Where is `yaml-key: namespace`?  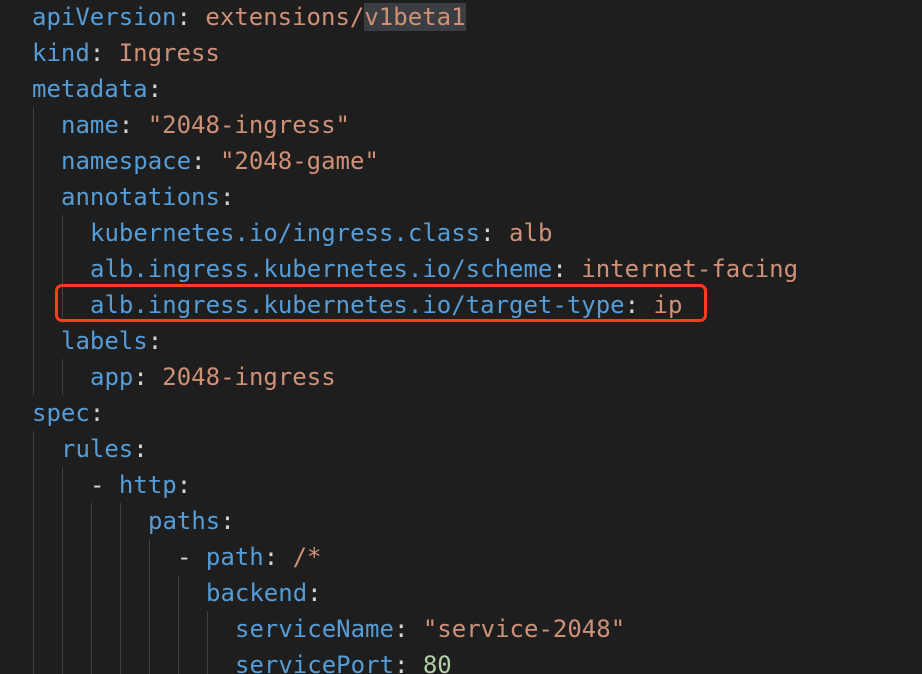
yaml-key: namespace is located at coordinates (126, 161).